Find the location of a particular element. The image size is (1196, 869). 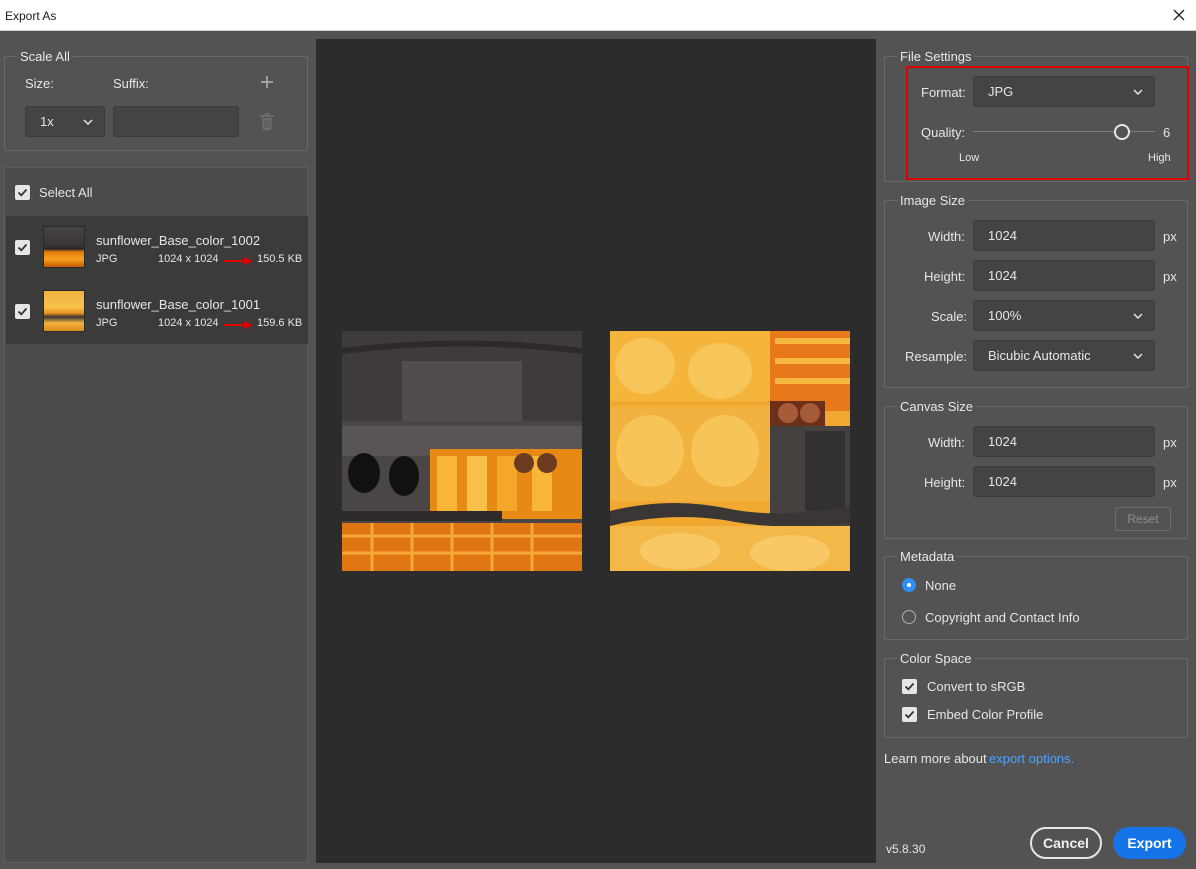

resample-select: Bicubic Automatic is located at coordinates (1064, 355).